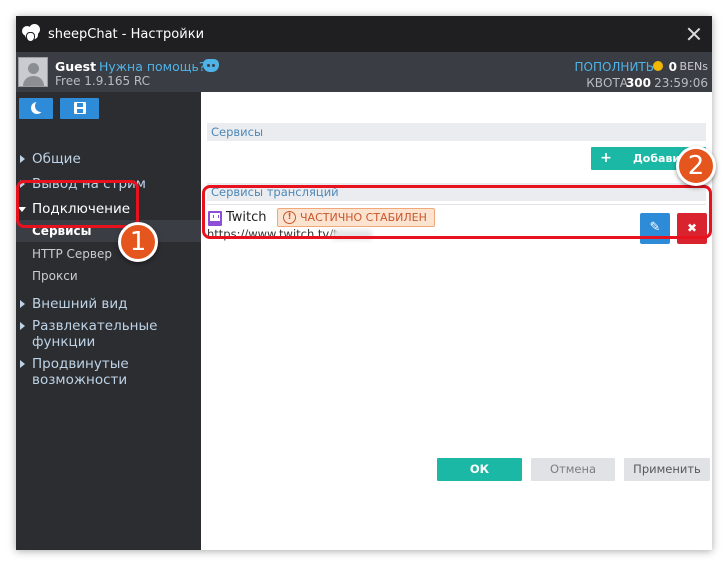 The image size is (728, 565). Describe the element at coordinates (31, 34) in the screenshot. I see `sheep-icon` at that location.